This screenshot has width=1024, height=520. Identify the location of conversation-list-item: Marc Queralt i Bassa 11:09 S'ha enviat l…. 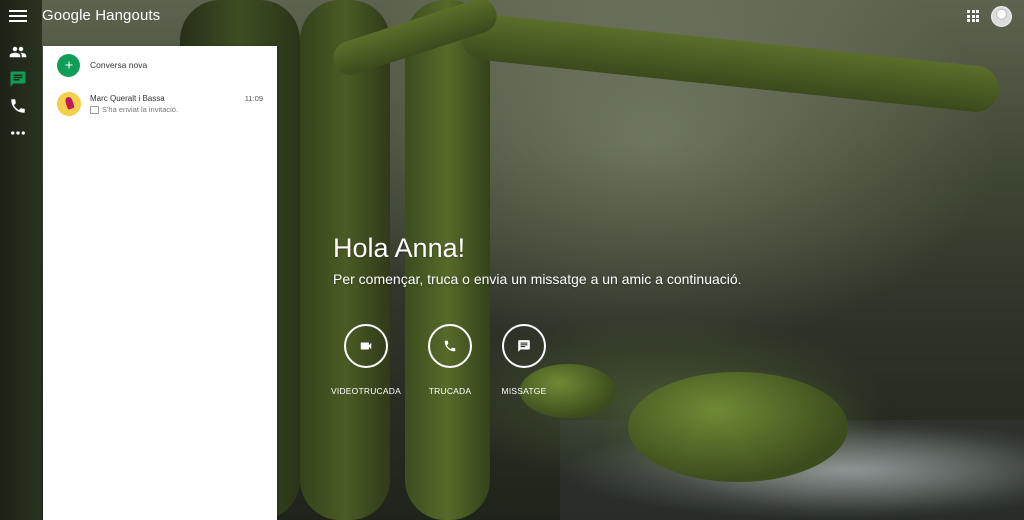
(160, 105).